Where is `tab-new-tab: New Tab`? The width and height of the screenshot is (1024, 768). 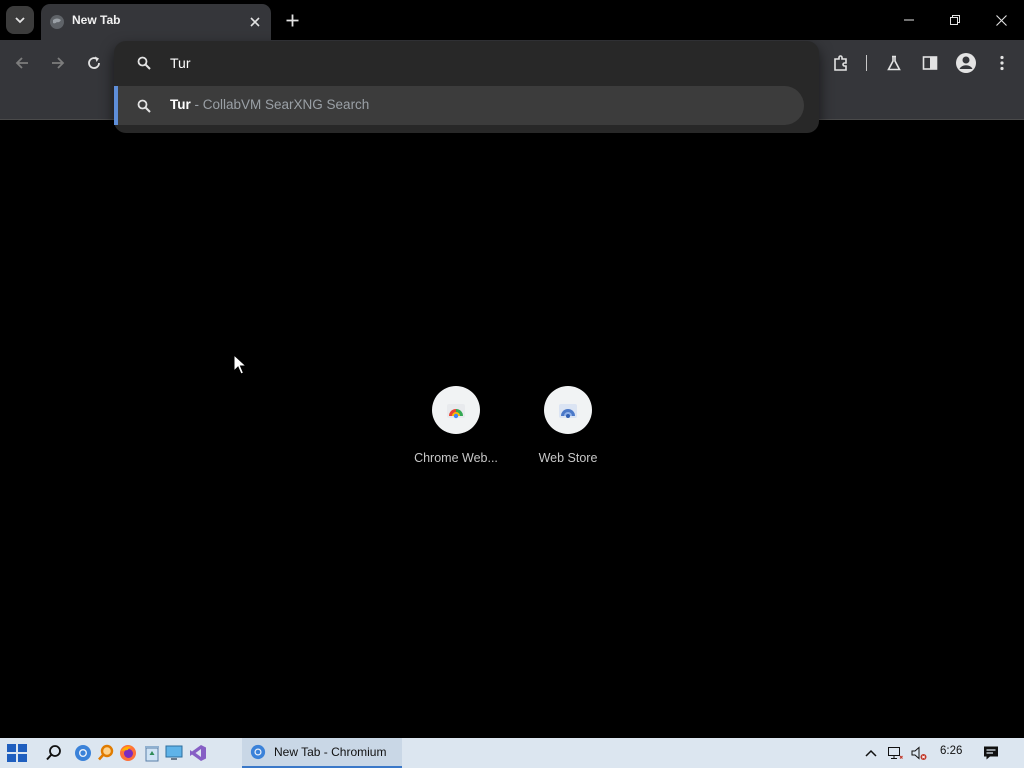 tab-new-tab: New Tab is located at coordinates (156, 22).